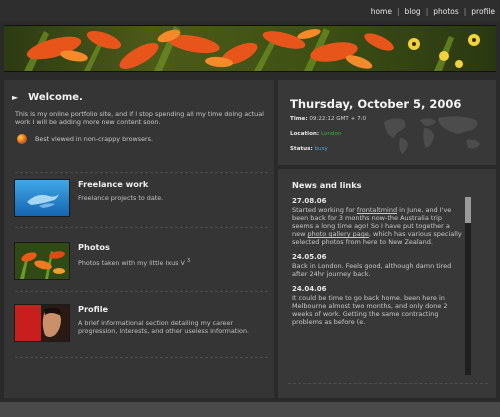 This screenshot has width=500, height=417. Describe the element at coordinates (301, 149) in the screenshot. I see `status-label: Status:` at that location.